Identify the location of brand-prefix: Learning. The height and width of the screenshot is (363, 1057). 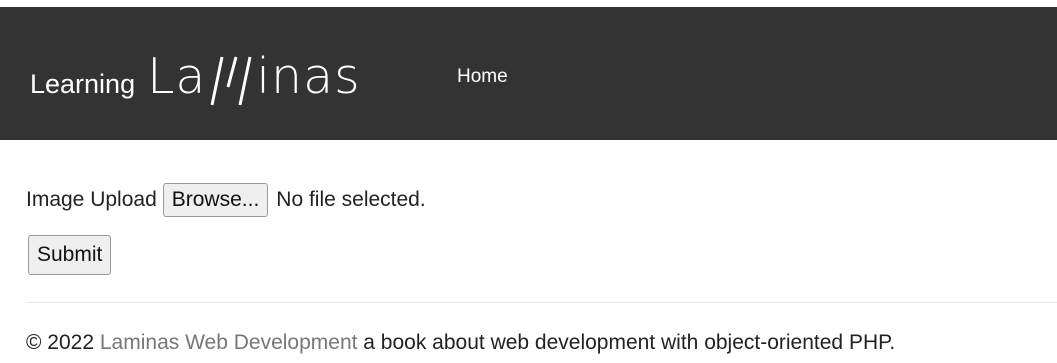
(83, 84).